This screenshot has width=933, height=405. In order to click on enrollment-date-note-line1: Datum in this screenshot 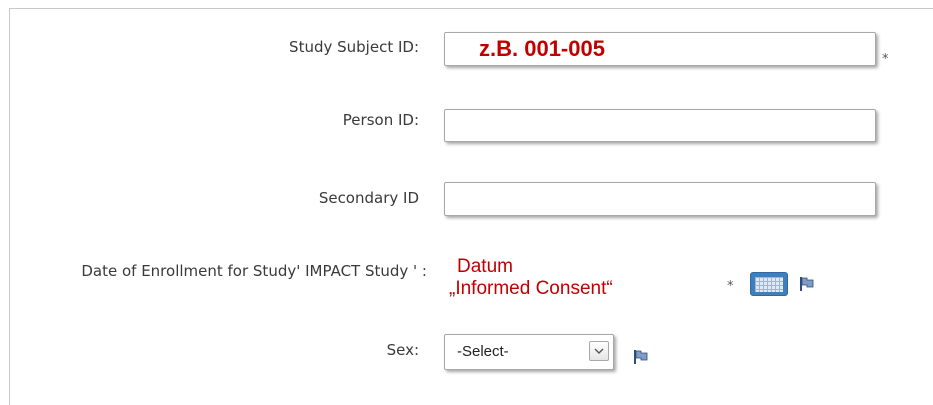, I will do `click(485, 266)`.